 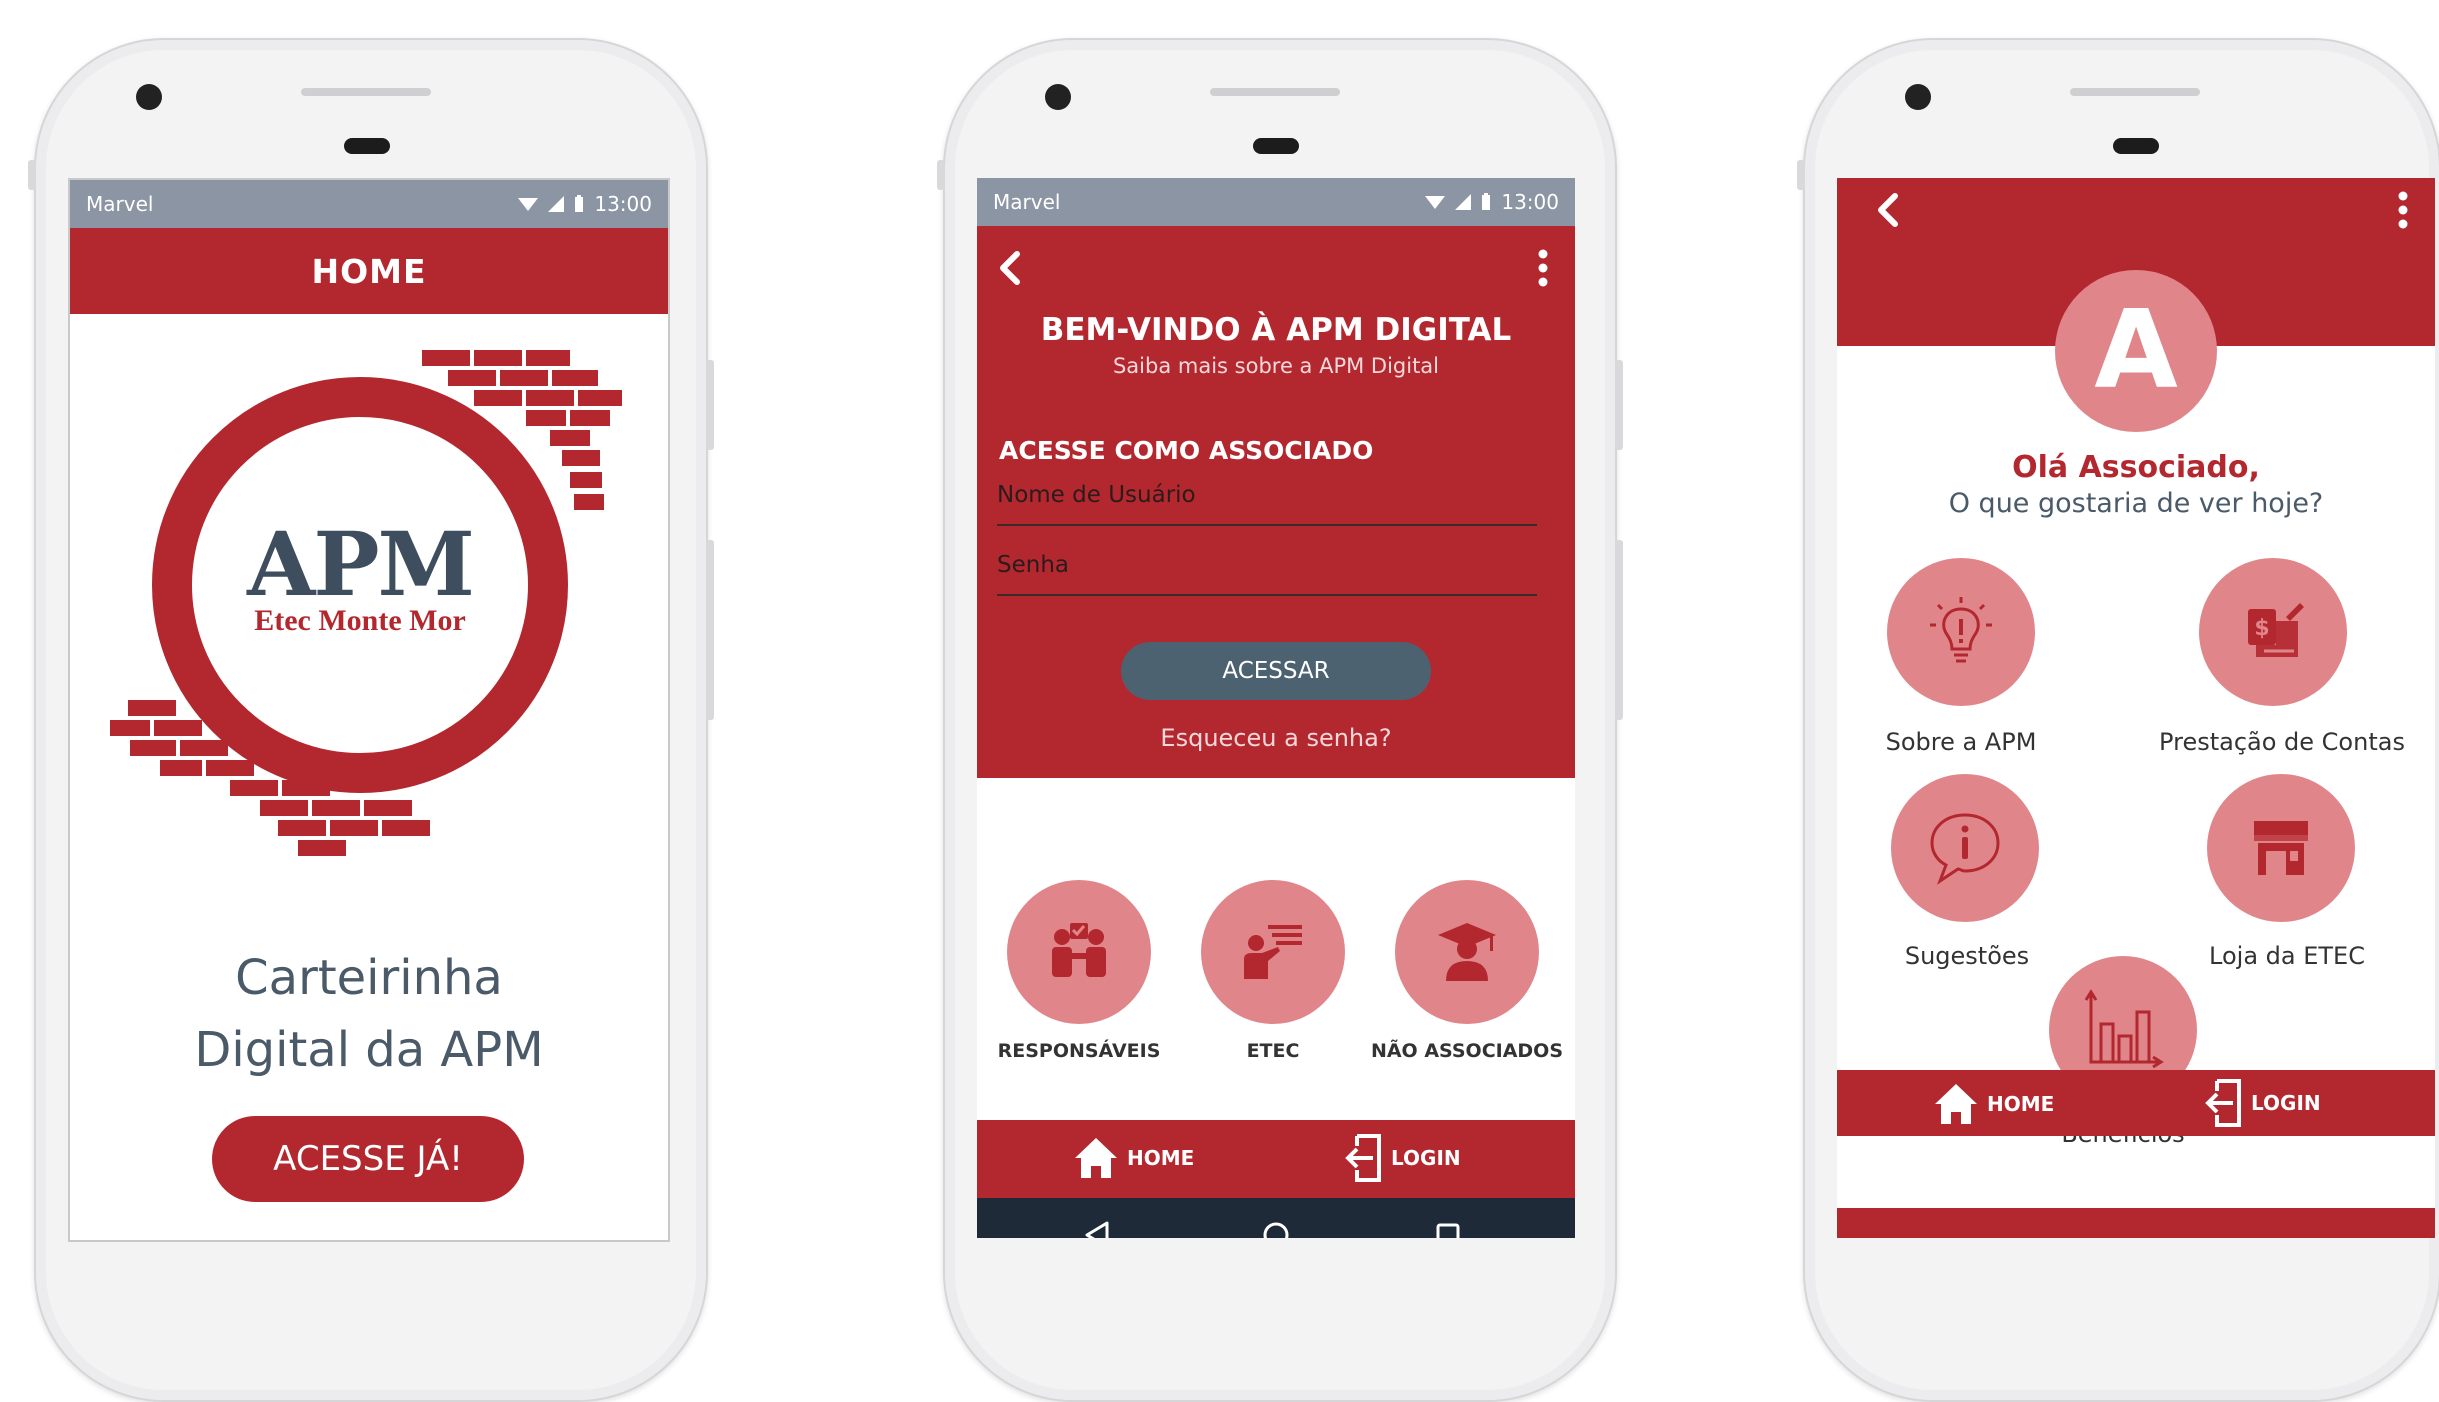 I want to click on bottom-nav-bar: HOME LOGIN, so click(x=2136, y=1103).